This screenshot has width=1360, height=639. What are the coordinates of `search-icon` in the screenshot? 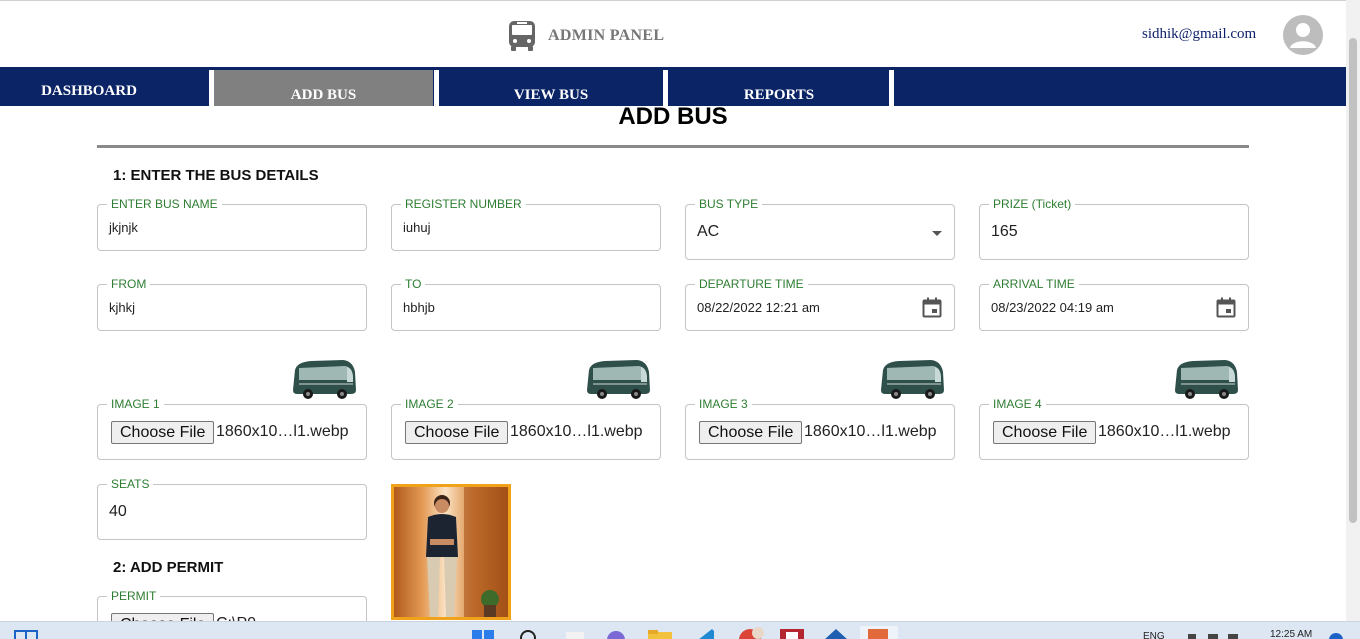 It's located at (528, 634).